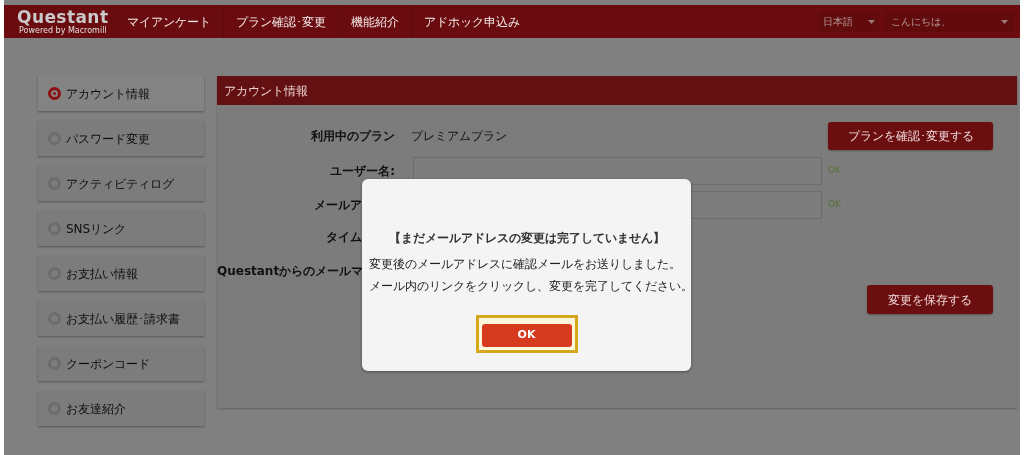 The image size is (1026, 455). What do you see at coordinates (65, 17) in the screenshot?
I see `logo: Questant` at bounding box center [65, 17].